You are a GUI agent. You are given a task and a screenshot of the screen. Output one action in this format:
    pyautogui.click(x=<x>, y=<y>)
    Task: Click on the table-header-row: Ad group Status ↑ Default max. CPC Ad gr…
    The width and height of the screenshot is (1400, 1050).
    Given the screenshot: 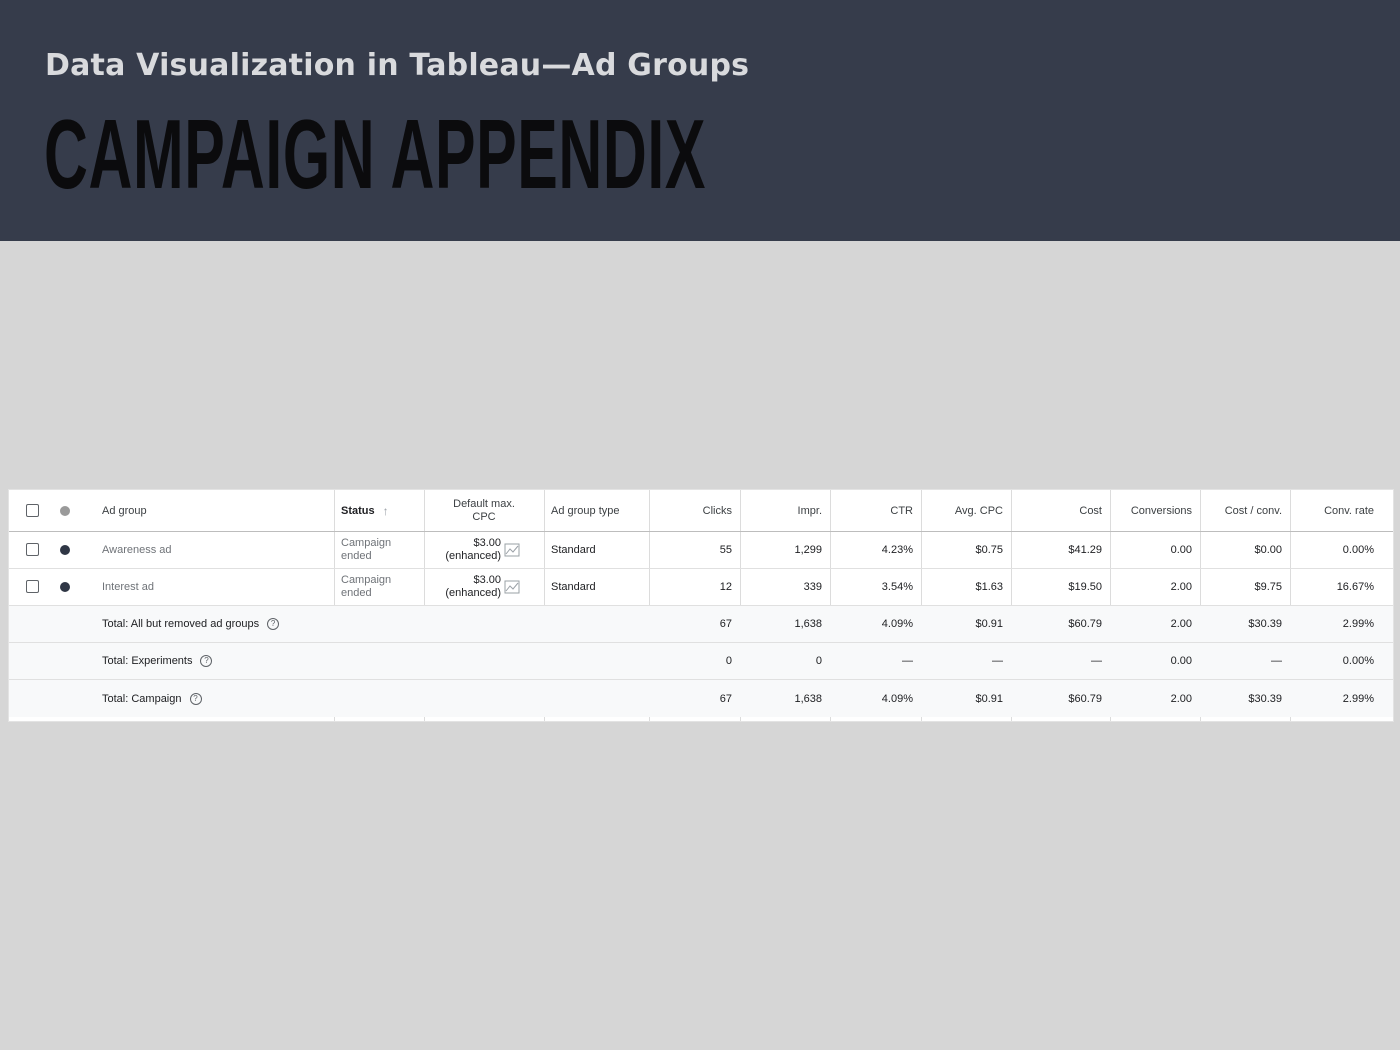 What is the action you would take?
    pyautogui.click(x=701, y=511)
    